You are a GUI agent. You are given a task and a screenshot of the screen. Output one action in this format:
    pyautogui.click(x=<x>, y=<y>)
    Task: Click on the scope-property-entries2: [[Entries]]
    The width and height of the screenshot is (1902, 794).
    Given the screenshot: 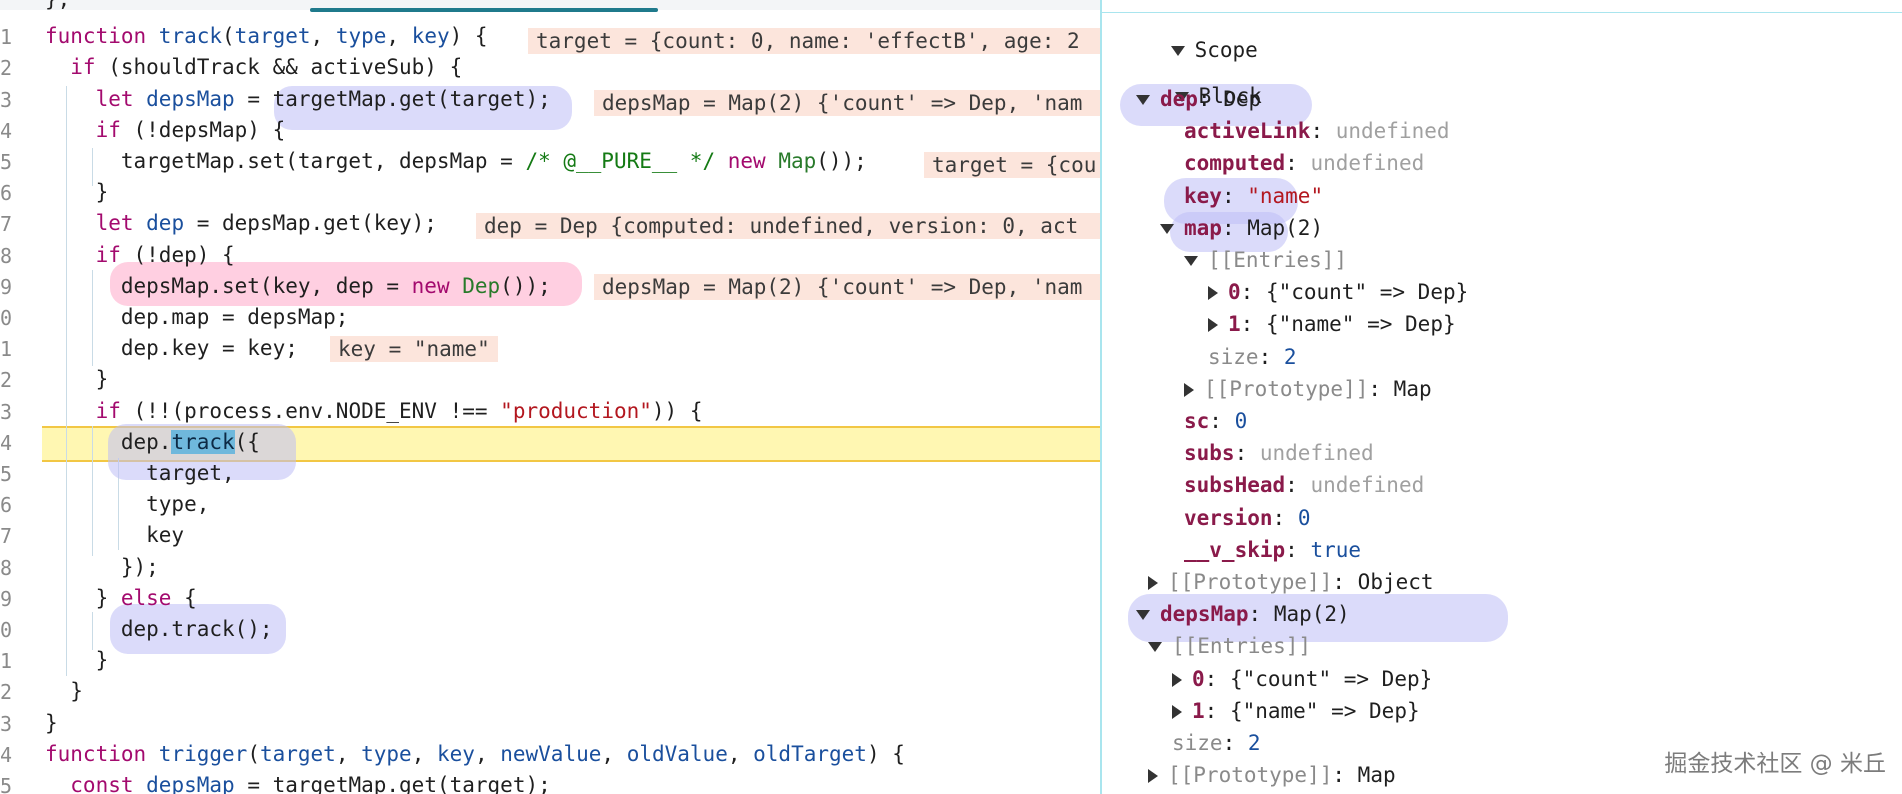 What is the action you would take?
    pyautogui.click(x=1229, y=646)
    